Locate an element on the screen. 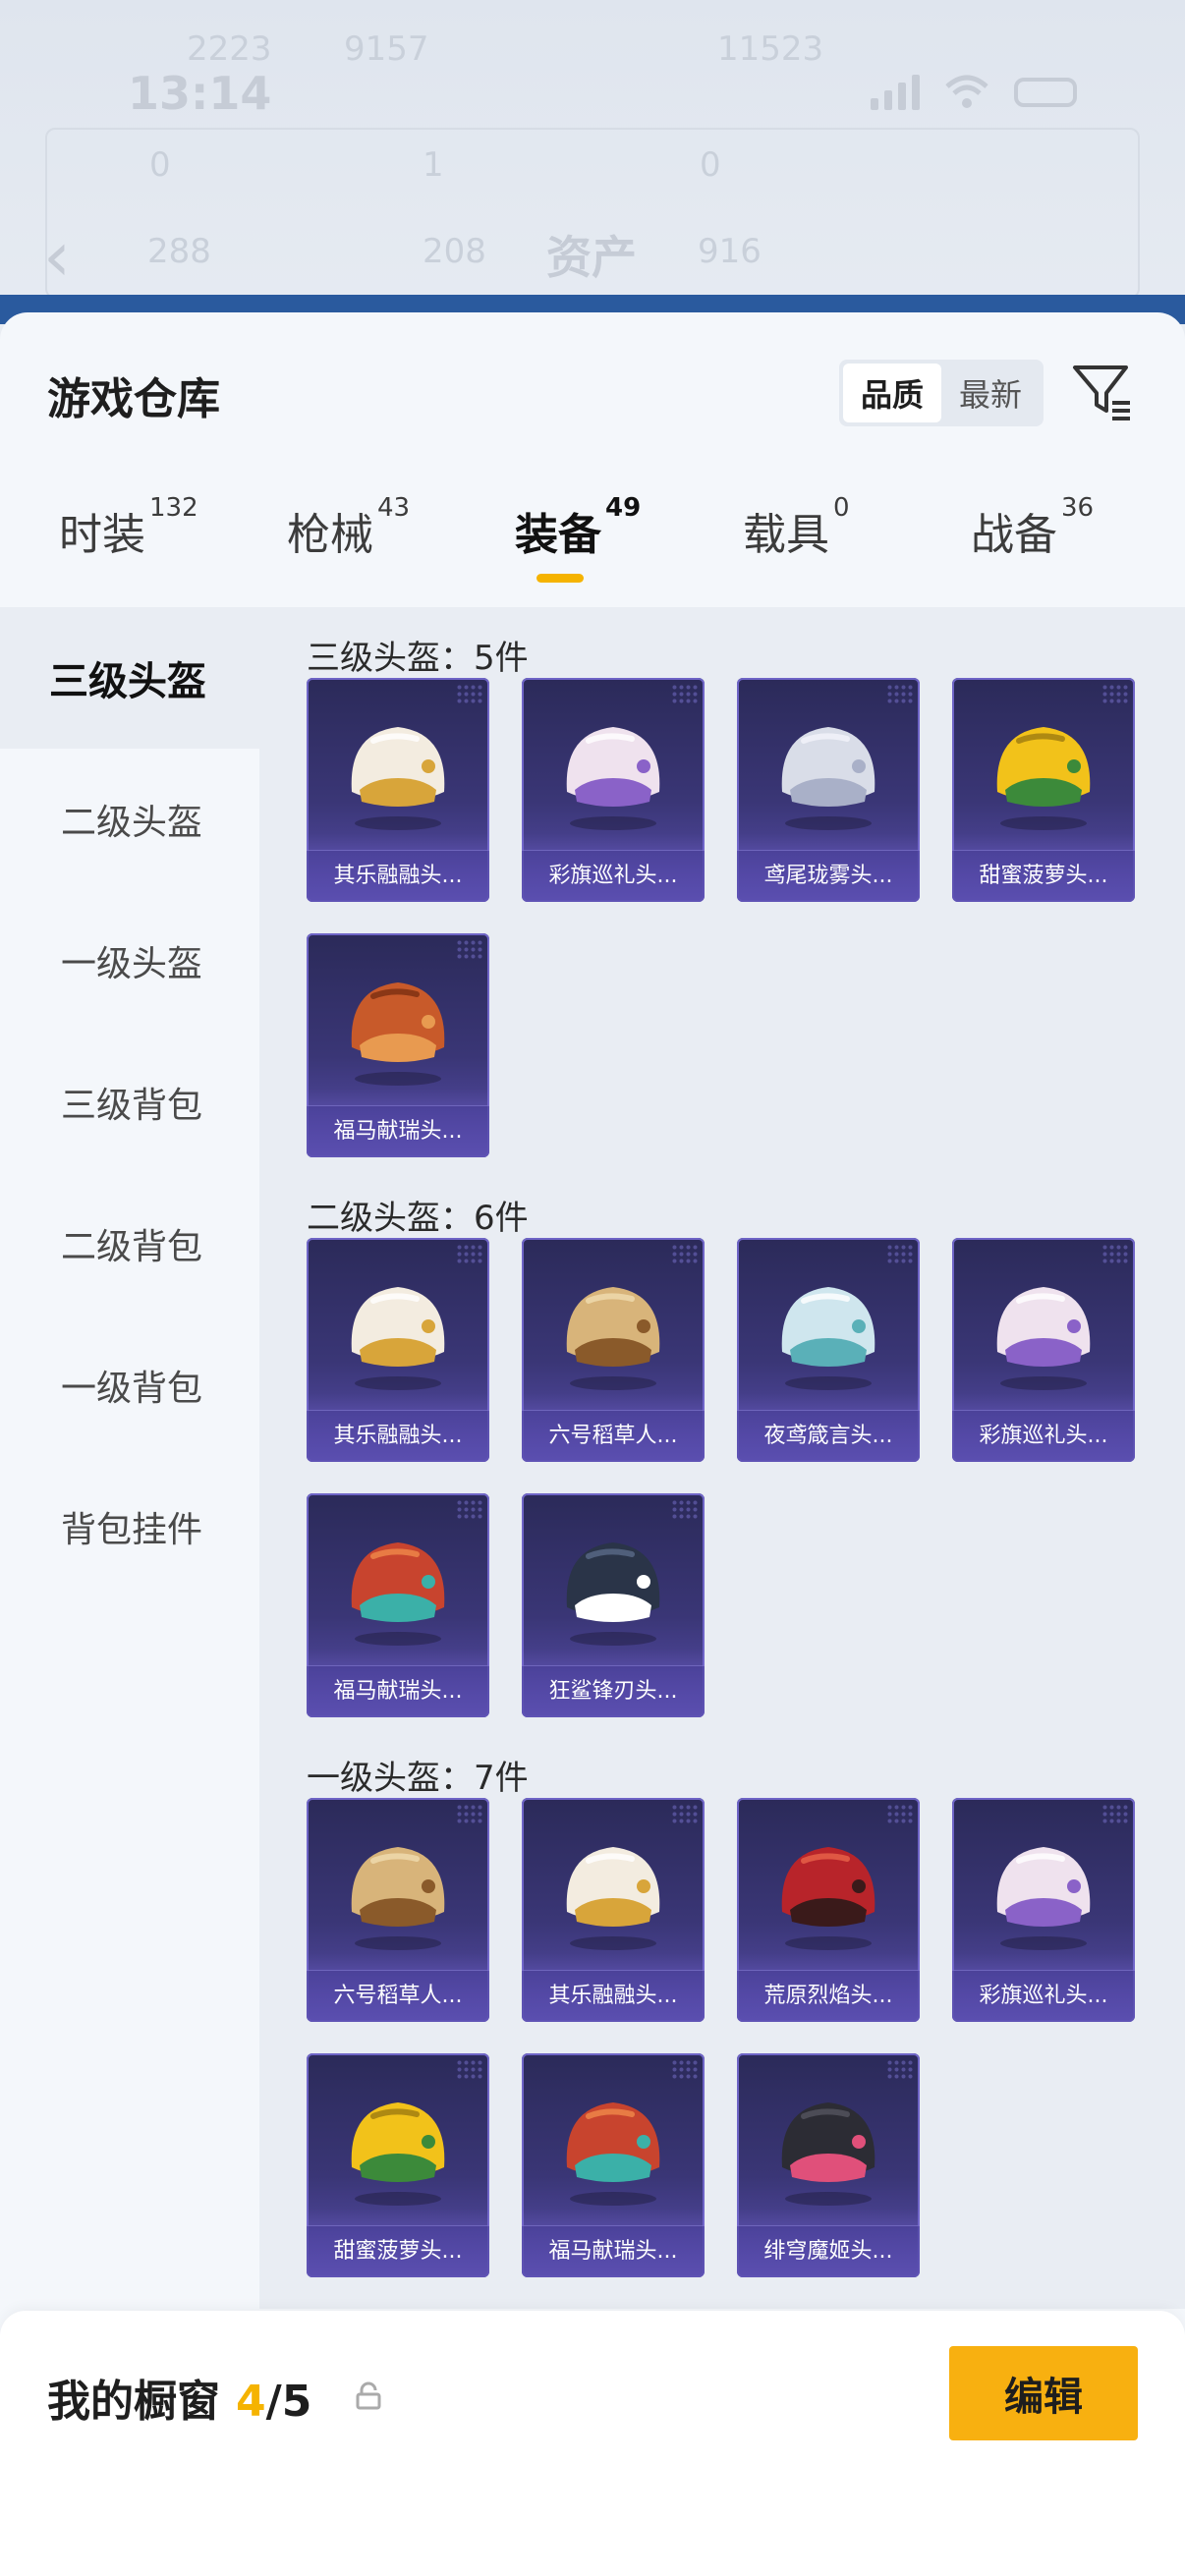 This screenshot has width=1185, height=2576. tab-fashion: 时装132 is located at coordinates (129, 527).